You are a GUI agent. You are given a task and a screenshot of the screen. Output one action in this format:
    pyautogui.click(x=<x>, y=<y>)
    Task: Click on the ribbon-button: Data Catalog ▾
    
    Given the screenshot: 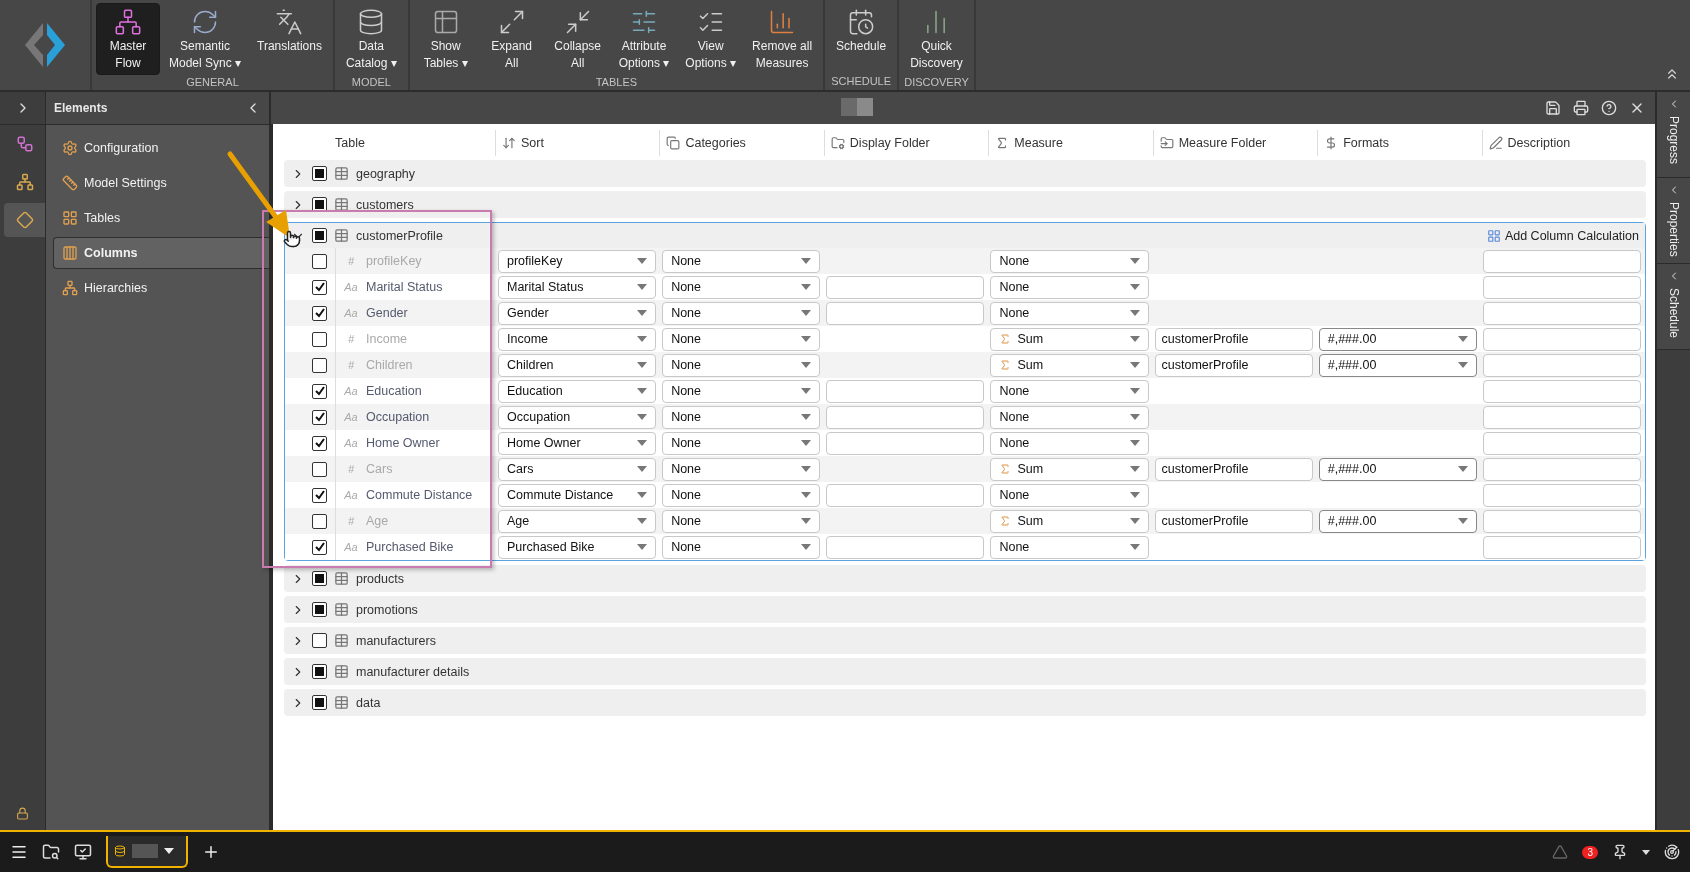 What is the action you would take?
    pyautogui.click(x=371, y=39)
    